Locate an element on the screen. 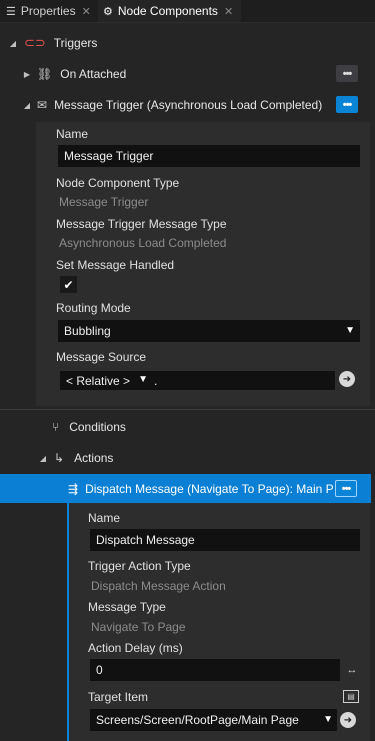 The height and width of the screenshot is (741, 375). triggers-label: Triggers is located at coordinates (75, 43).